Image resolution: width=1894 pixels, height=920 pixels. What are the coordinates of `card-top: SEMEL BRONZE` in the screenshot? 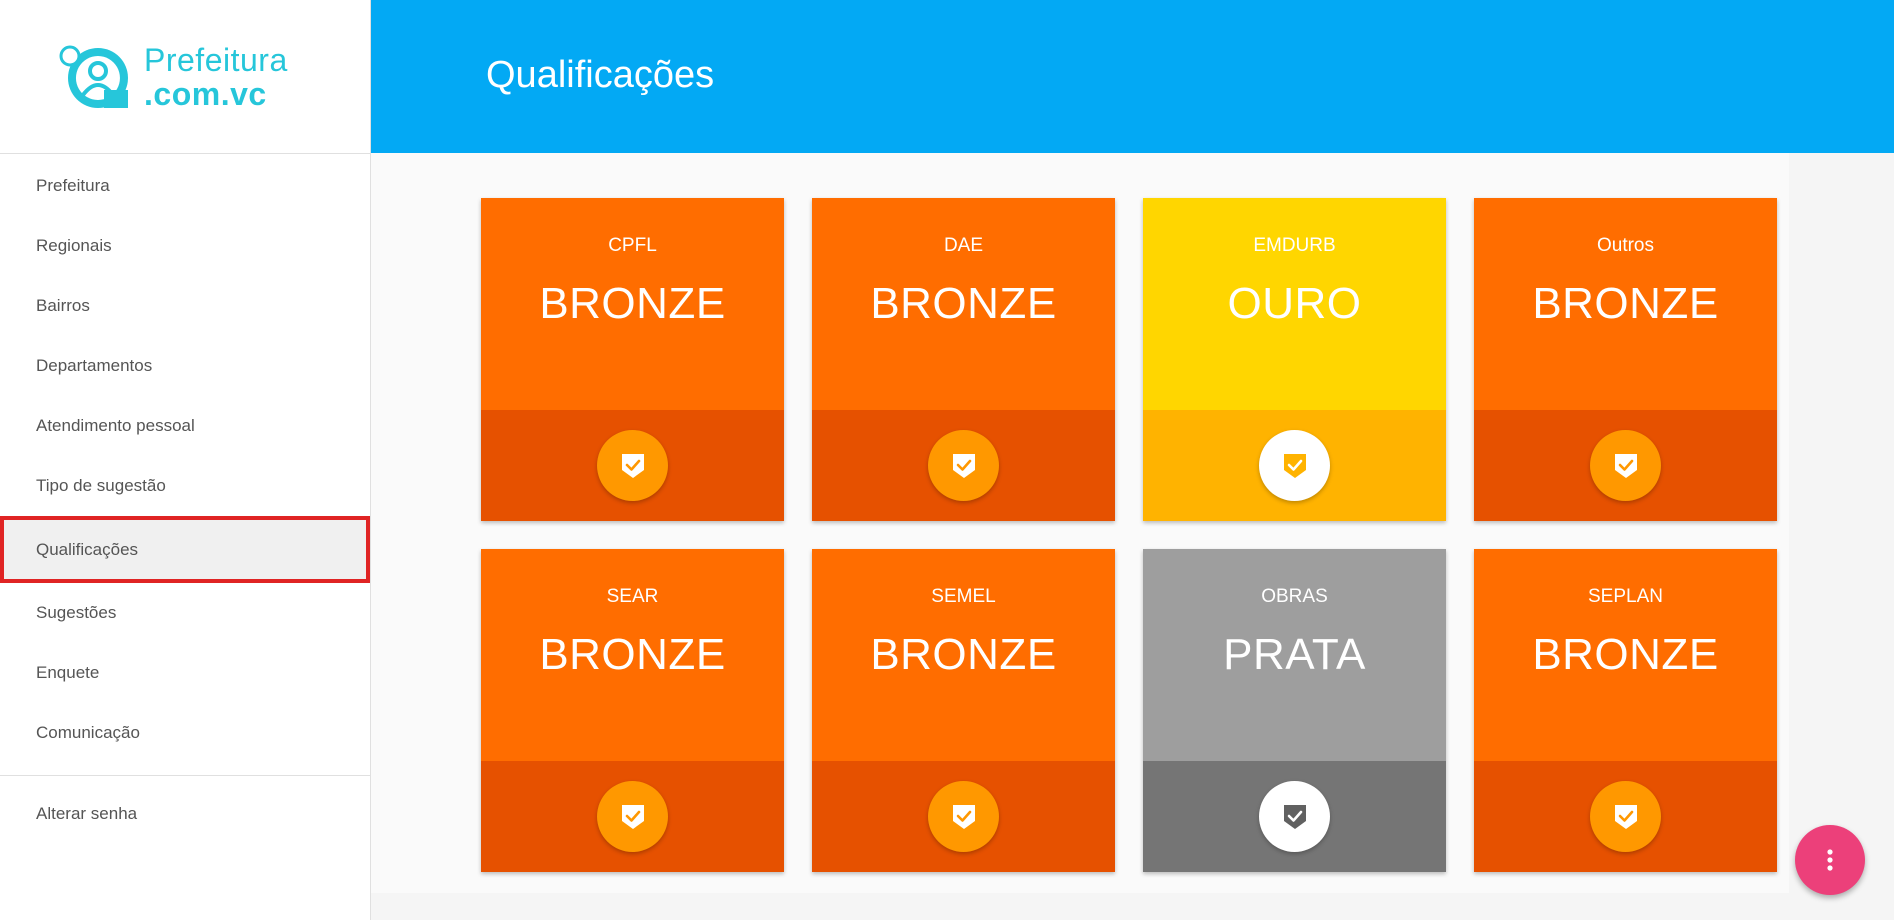 It's located at (963, 655).